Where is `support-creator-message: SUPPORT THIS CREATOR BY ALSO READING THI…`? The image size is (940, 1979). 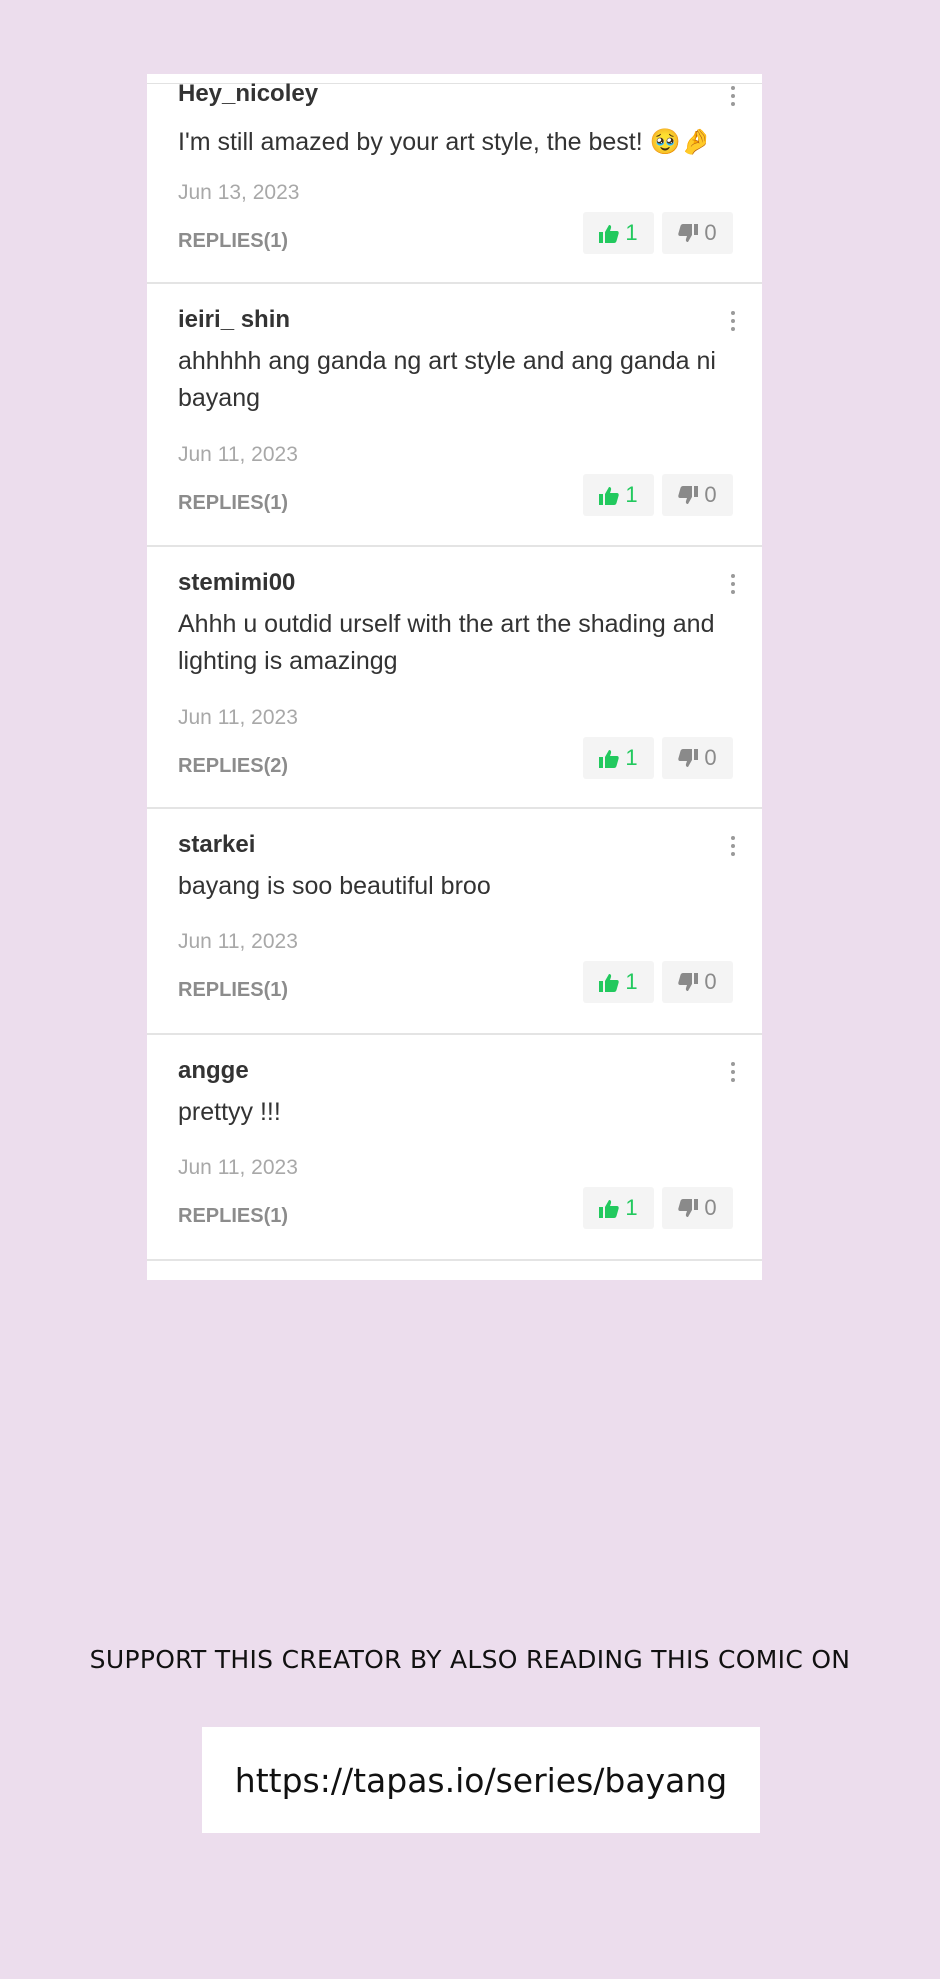 support-creator-message: SUPPORT THIS CREATOR BY ALSO READING THI… is located at coordinates (470, 1659).